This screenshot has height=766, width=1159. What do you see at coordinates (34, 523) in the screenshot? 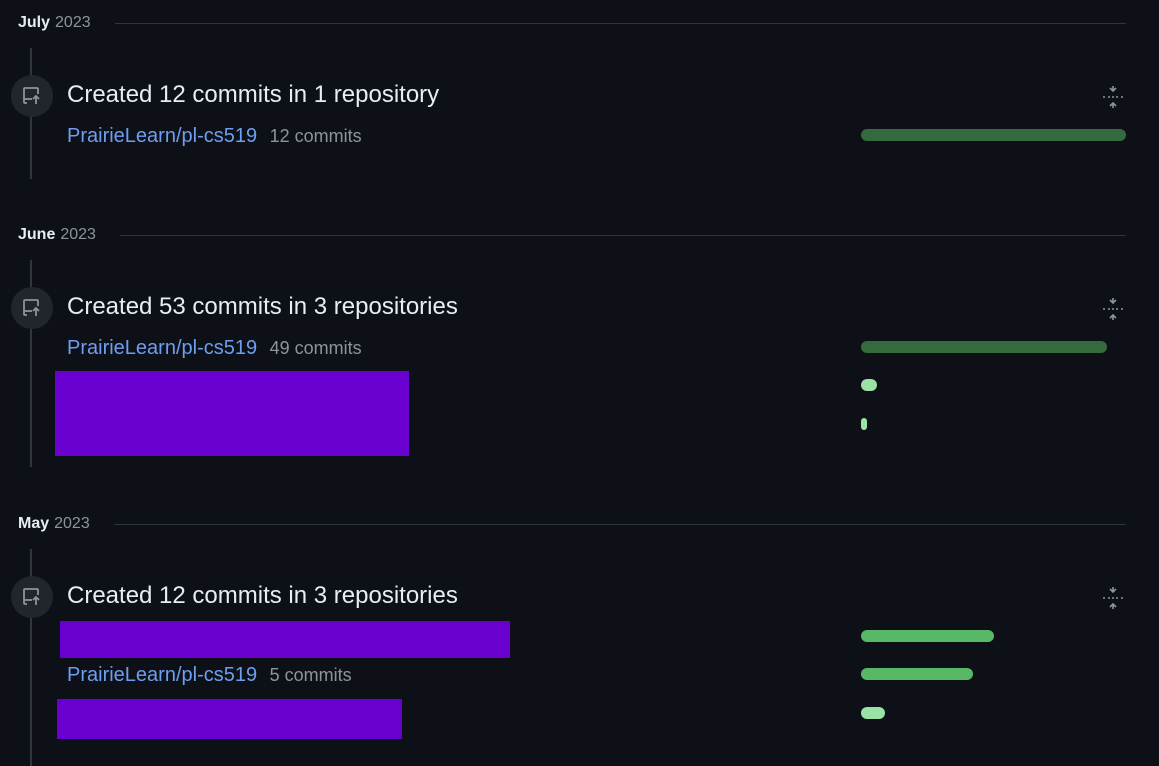
I see `month-label: May` at bounding box center [34, 523].